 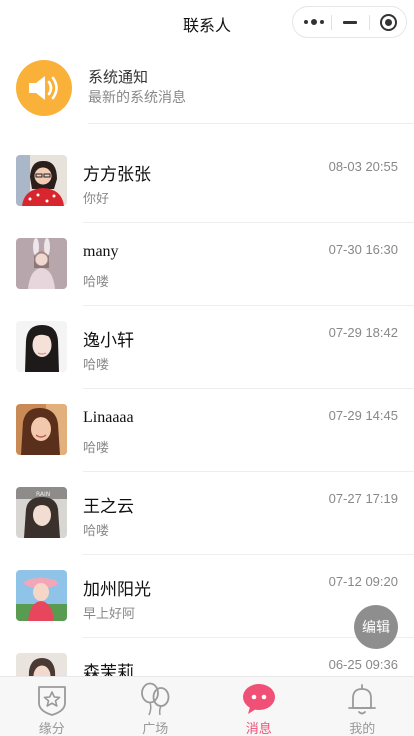 What do you see at coordinates (207, 181) in the screenshot?
I see `conversation-item: 方方张张 你好 08-03 20:55` at bounding box center [207, 181].